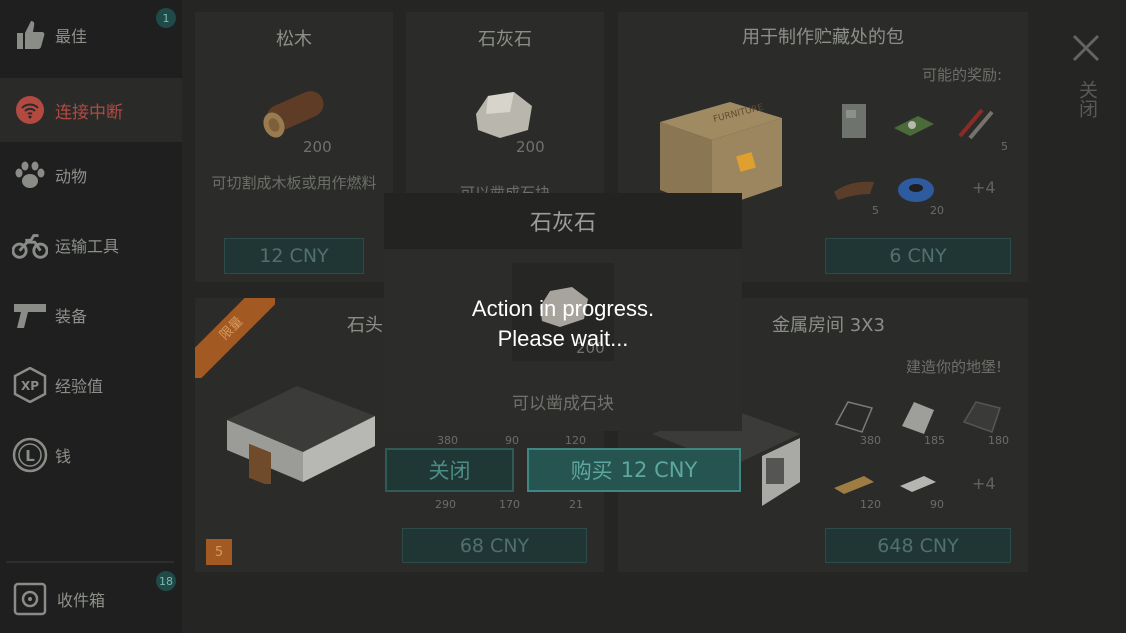  I want to click on price-button: 68 CNY, so click(494, 545).